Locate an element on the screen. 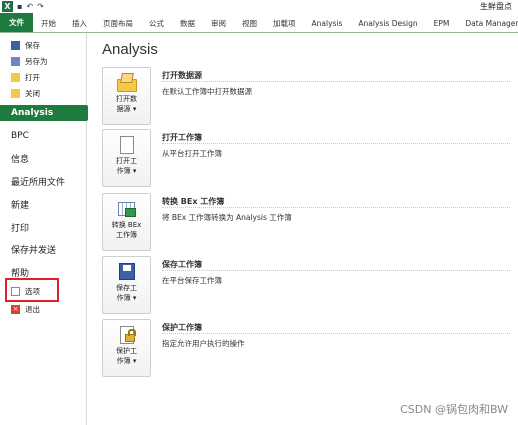 This screenshot has height=425, width=518. tab-file: 文件 is located at coordinates (16, 22).